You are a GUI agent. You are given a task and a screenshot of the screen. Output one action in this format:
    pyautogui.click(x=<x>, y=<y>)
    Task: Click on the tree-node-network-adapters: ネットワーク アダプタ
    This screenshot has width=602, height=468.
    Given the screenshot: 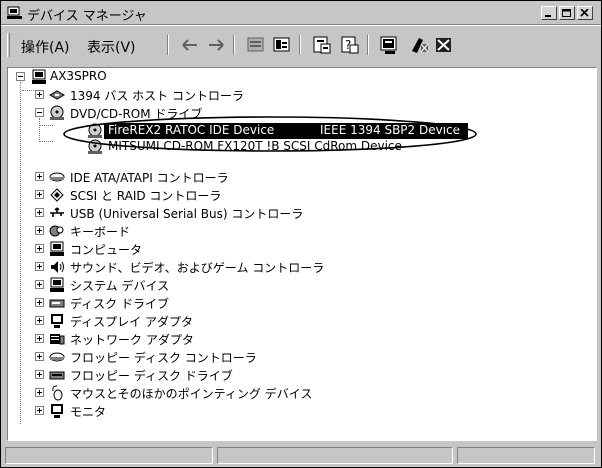 What is the action you would take?
    pyautogui.click(x=158, y=339)
    